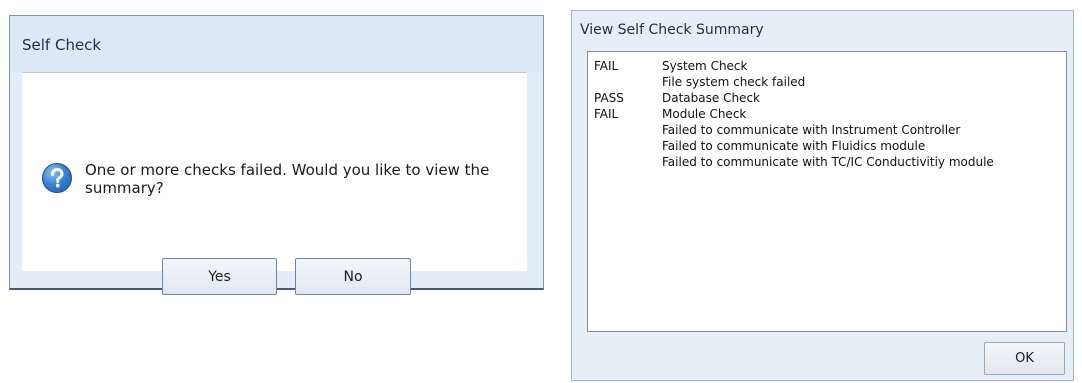 Image resolution: width=1082 pixels, height=383 pixels. I want to click on no-button: No, so click(353, 276).